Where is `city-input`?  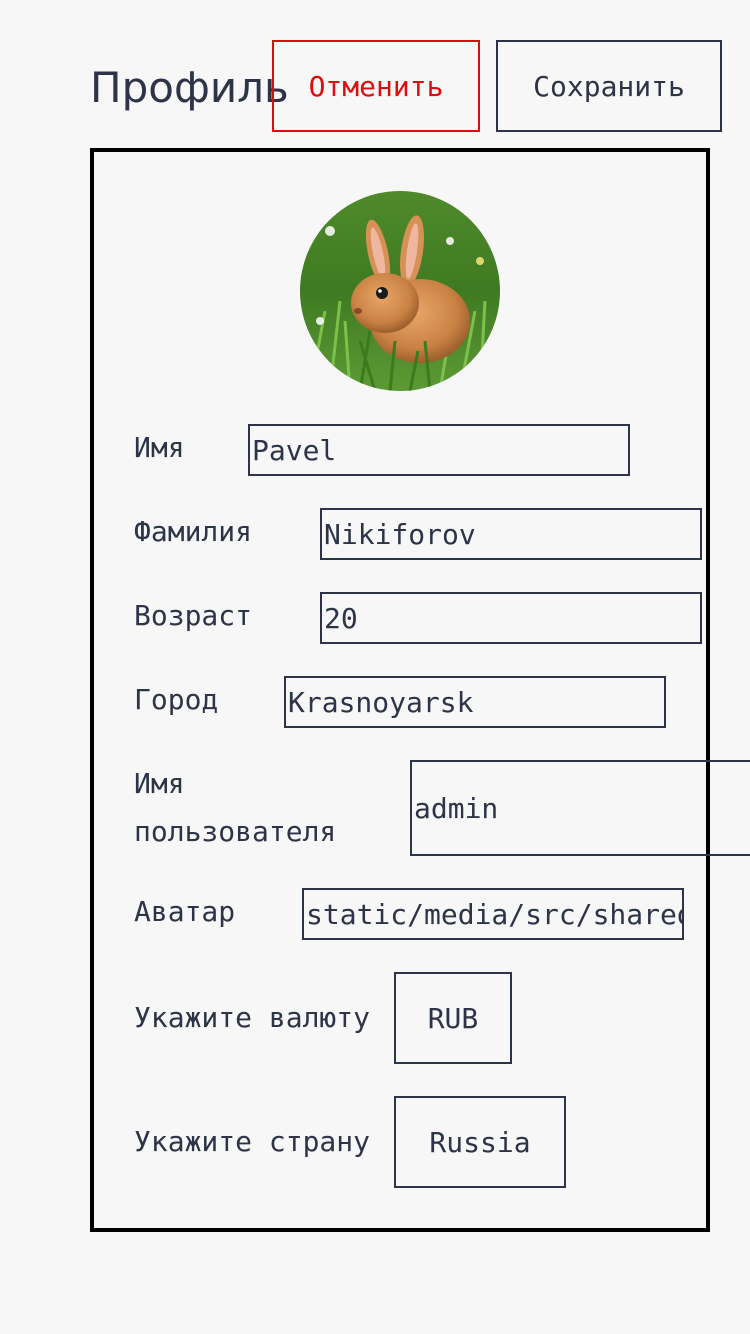
city-input is located at coordinates (475, 702).